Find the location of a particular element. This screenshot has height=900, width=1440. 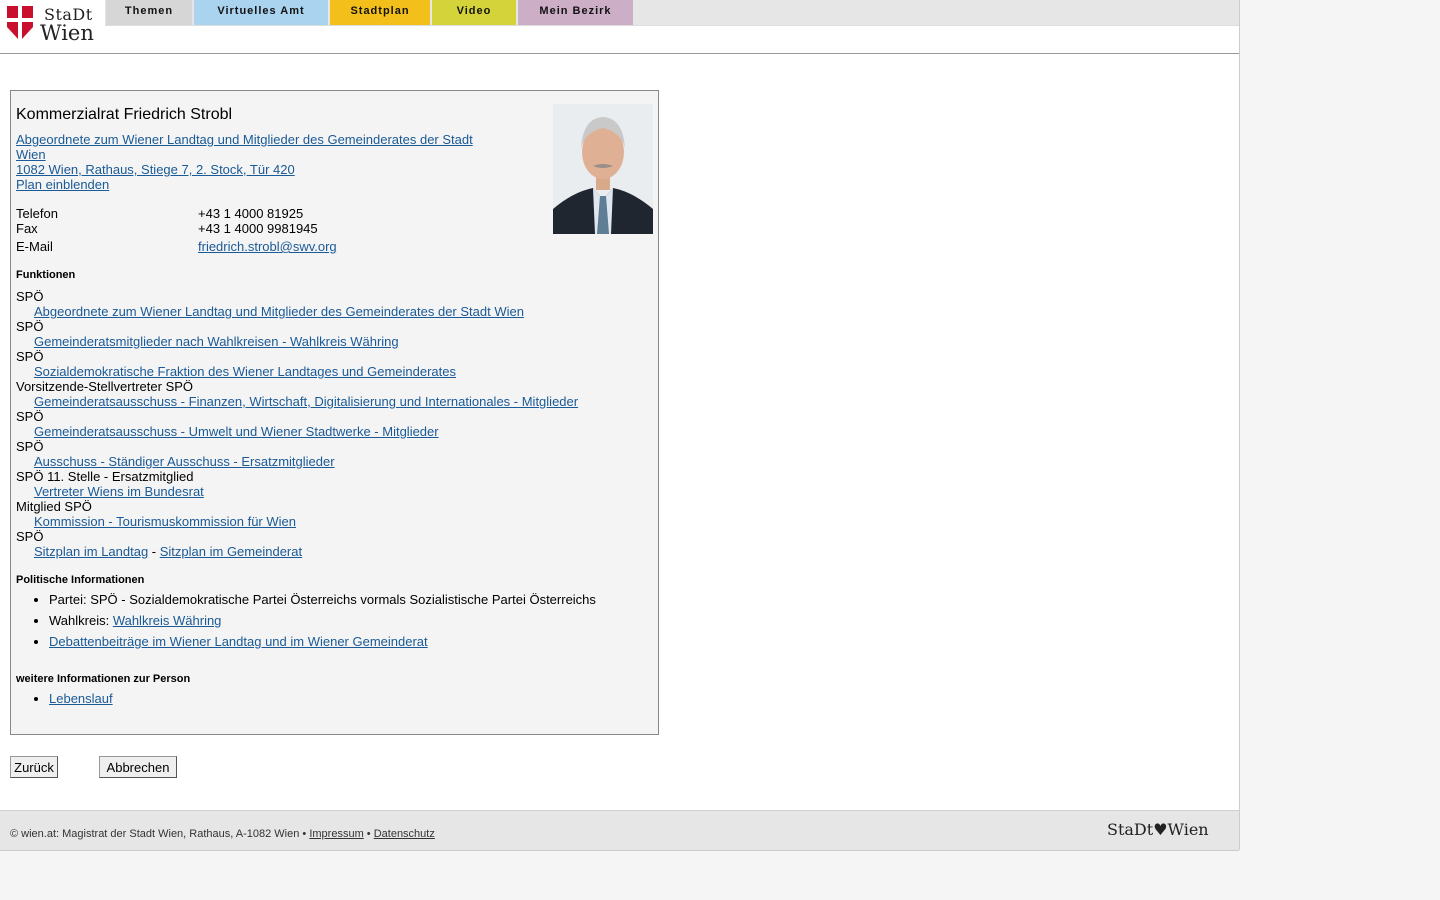

stadt-wien-logo: StaDt Wien is located at coordinates (53, 25).